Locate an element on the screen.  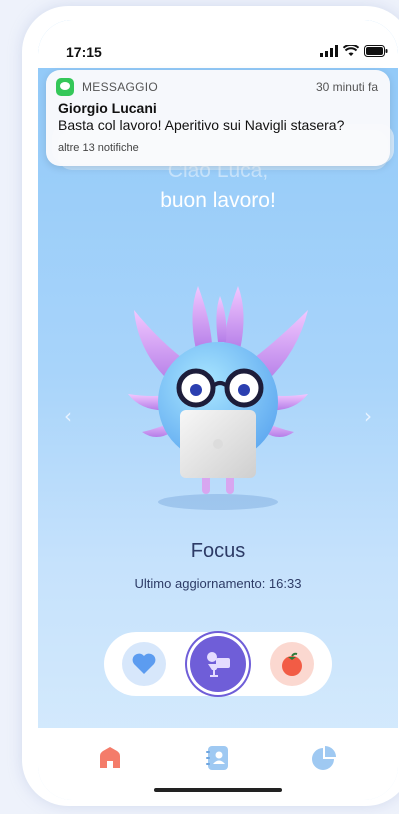
mood-tomato-button is located at coordinates (292, 664).